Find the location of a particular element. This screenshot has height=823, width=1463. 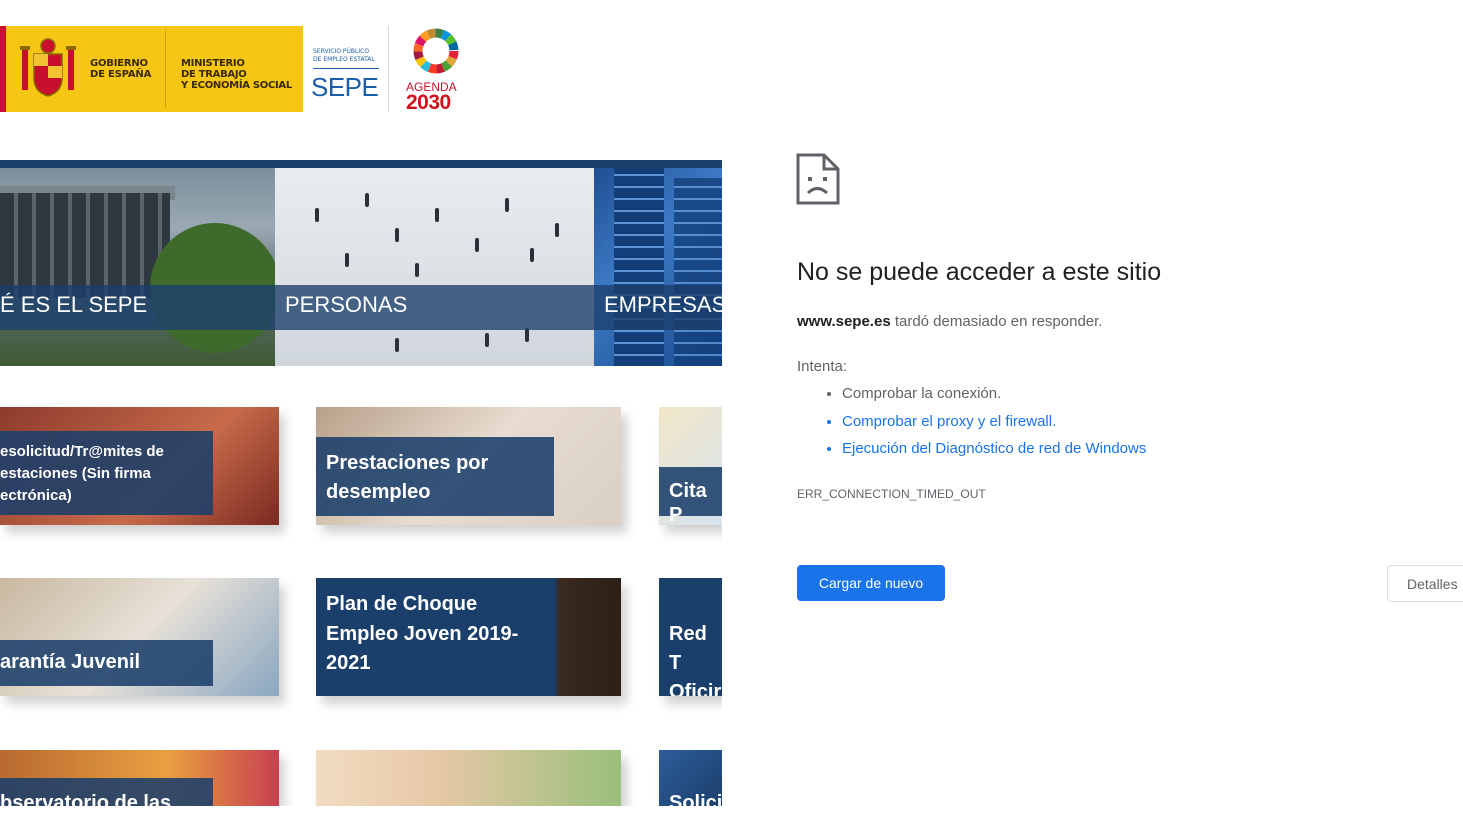

hero-label-empresas: EMPRESAS is located at coordinates (663, 305).